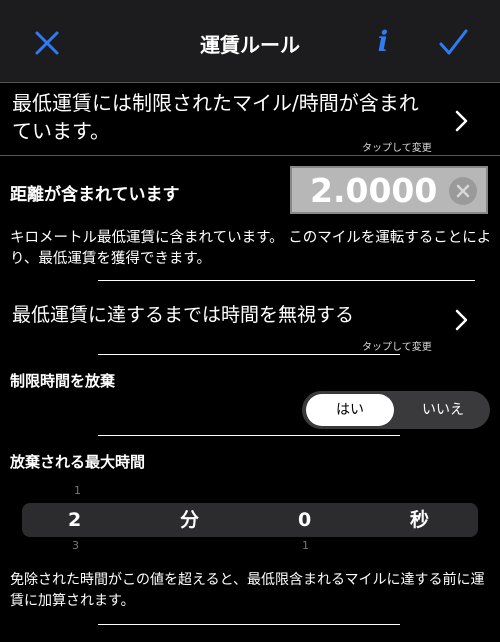  Describe the element at coordinates (63, 381) in the screenshot. I see `waive-time-label: 制限時間を放棄` at that location.